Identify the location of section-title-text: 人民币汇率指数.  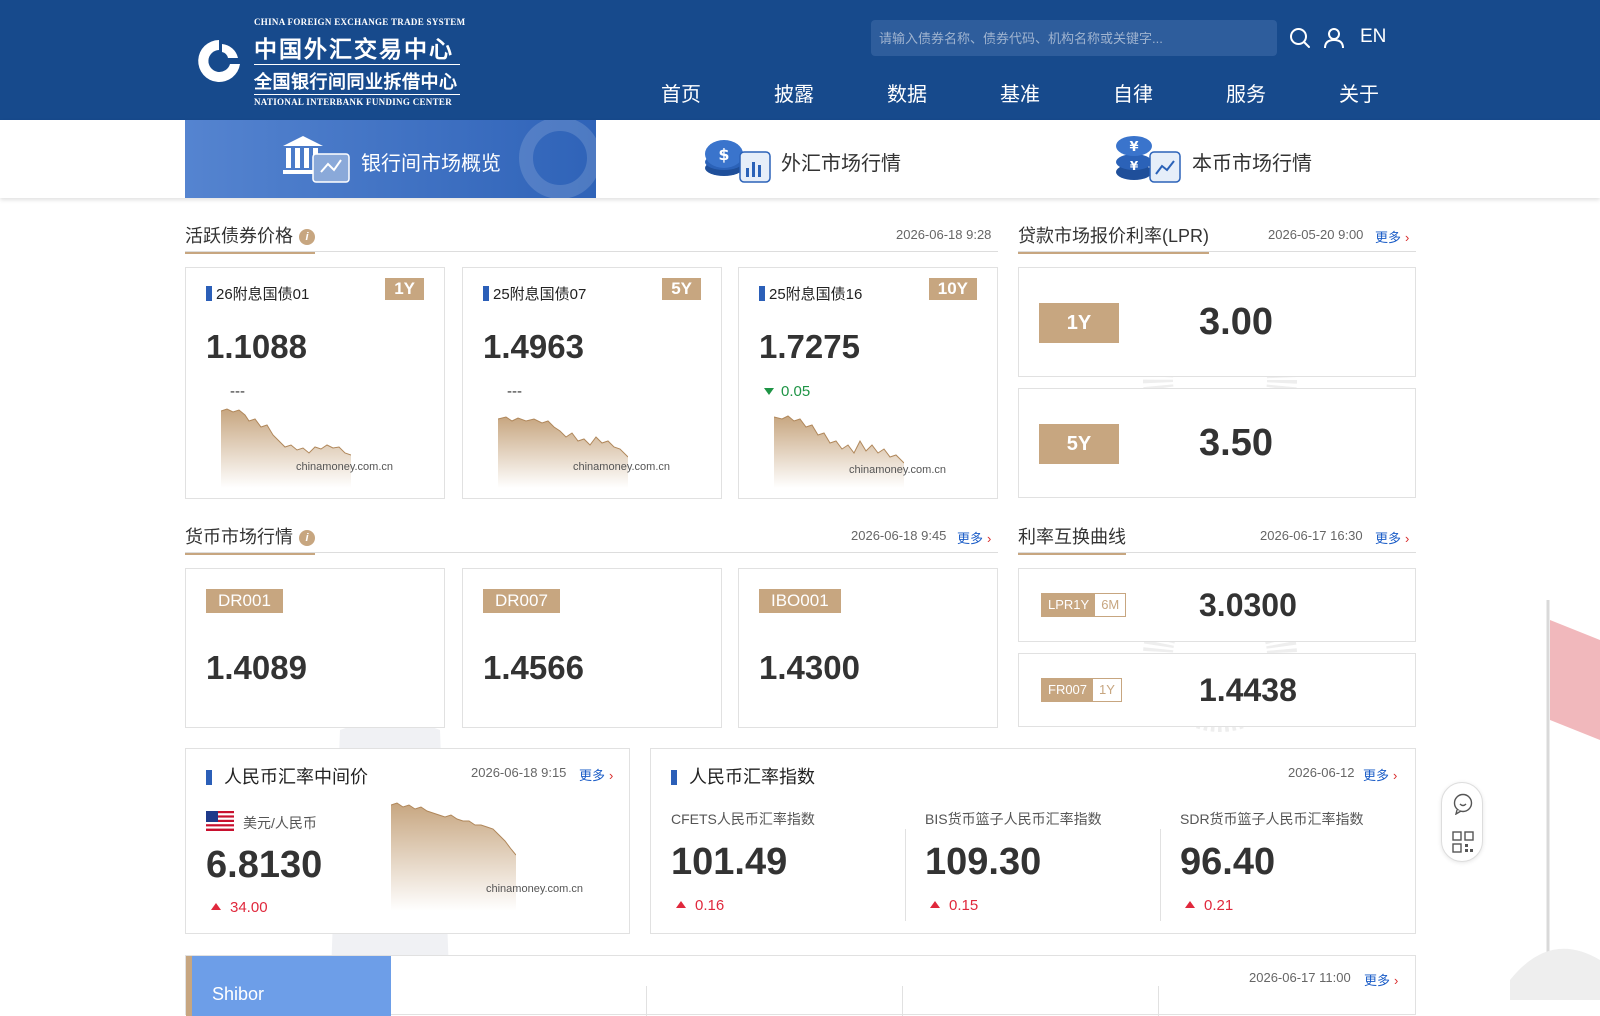
(752, 777).